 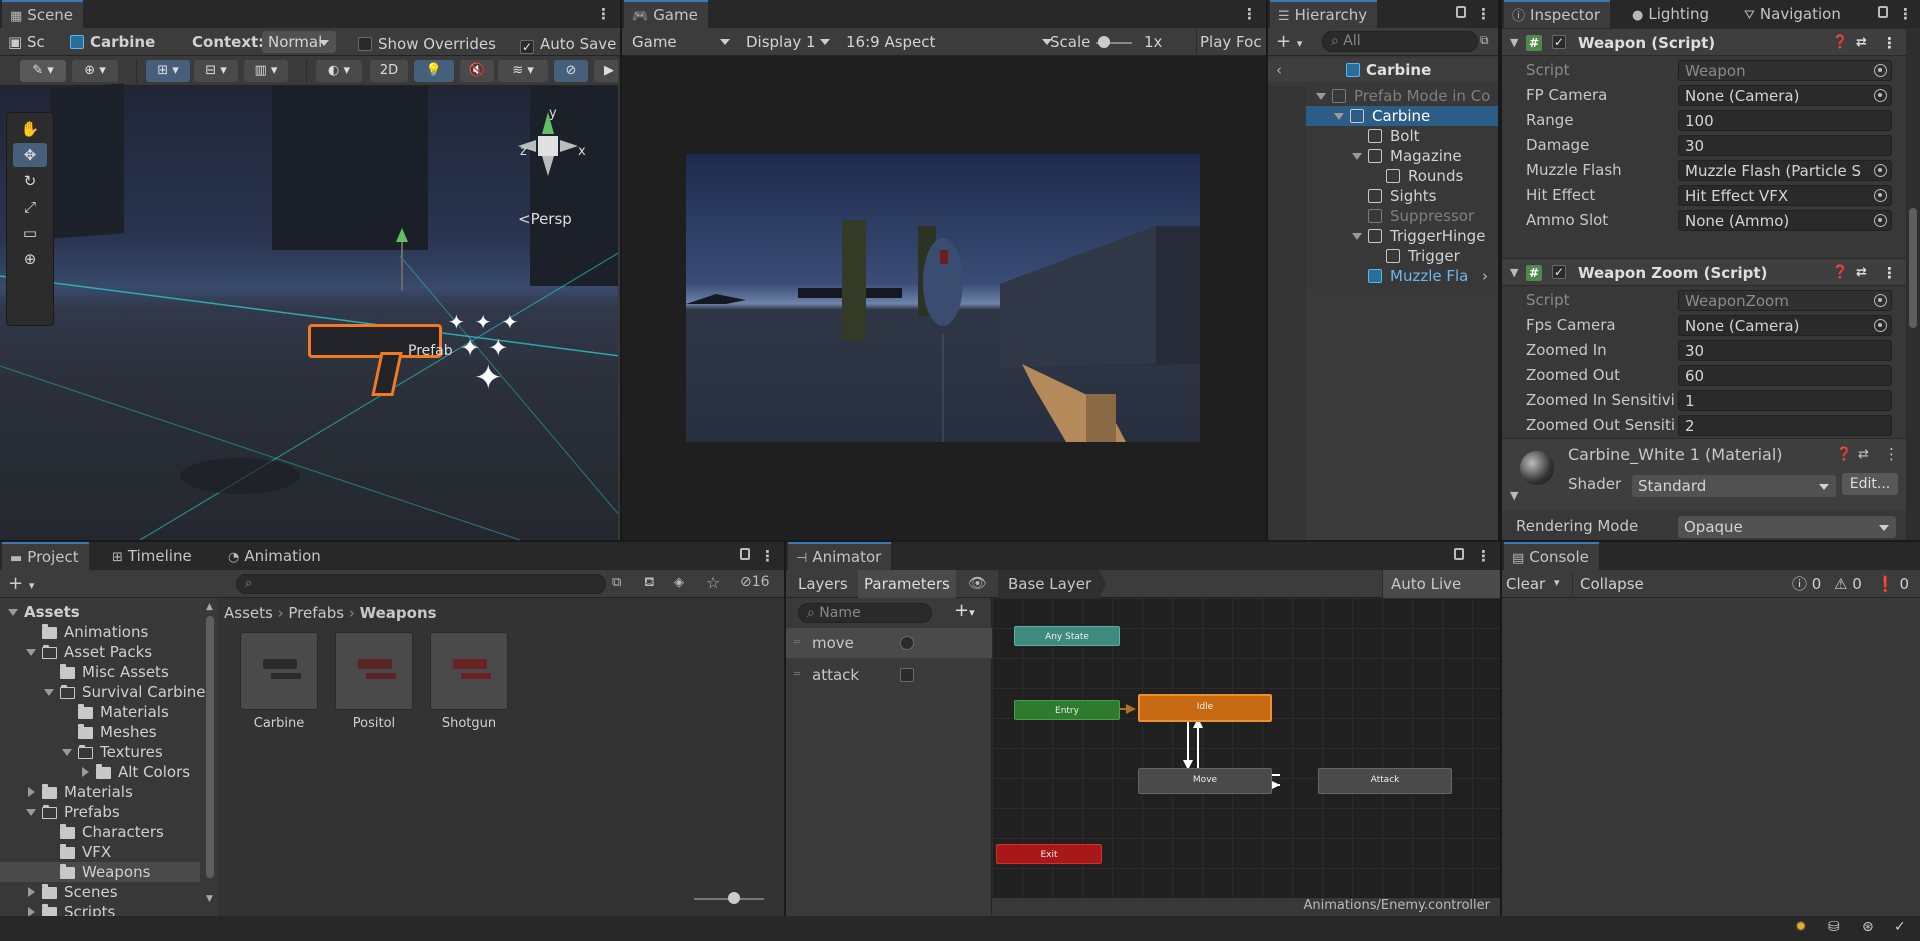 What do you see at coordinates (889, 675) in the screenshot?
I see `parameter-row-attack: ═ attack` at bounding box center [889, 675].